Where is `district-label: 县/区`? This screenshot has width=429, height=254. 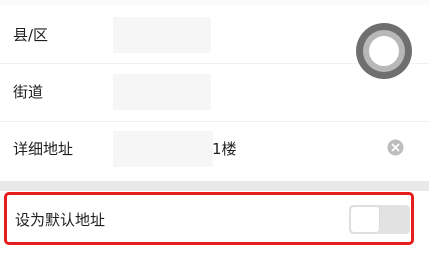
district-label: 县/区 is located at coordinates (31, 35).